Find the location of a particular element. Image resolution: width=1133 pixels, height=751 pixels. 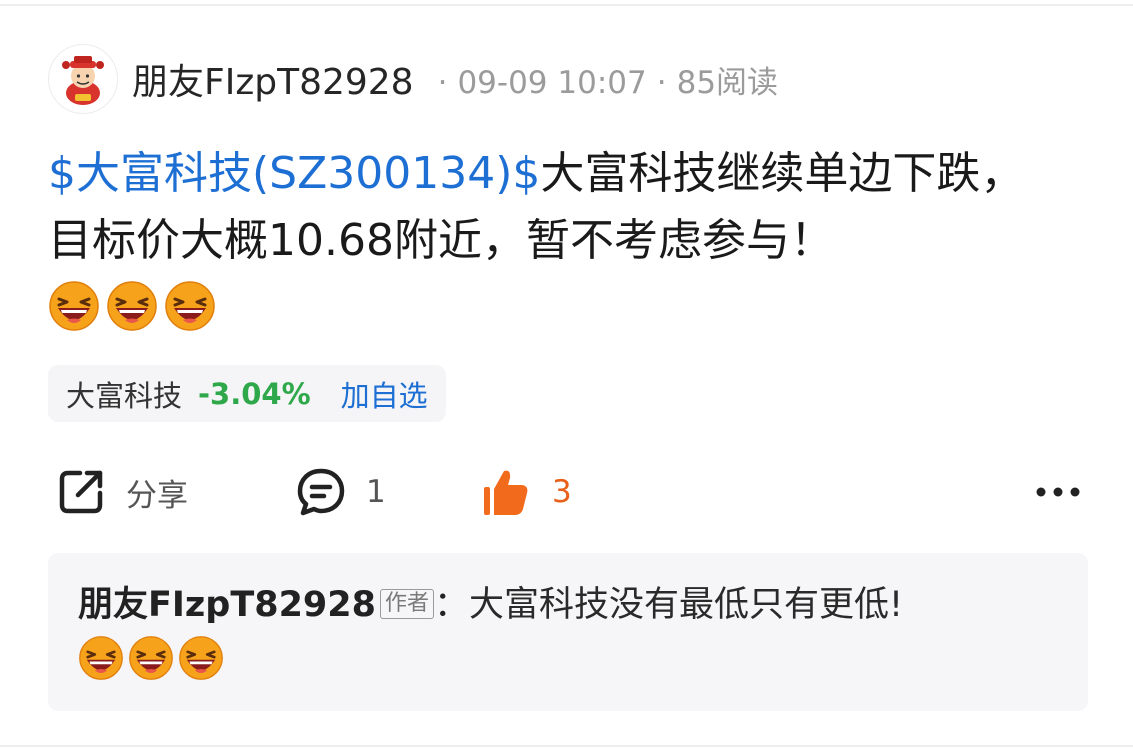

more-icon is located at coordinates (1058, 492).